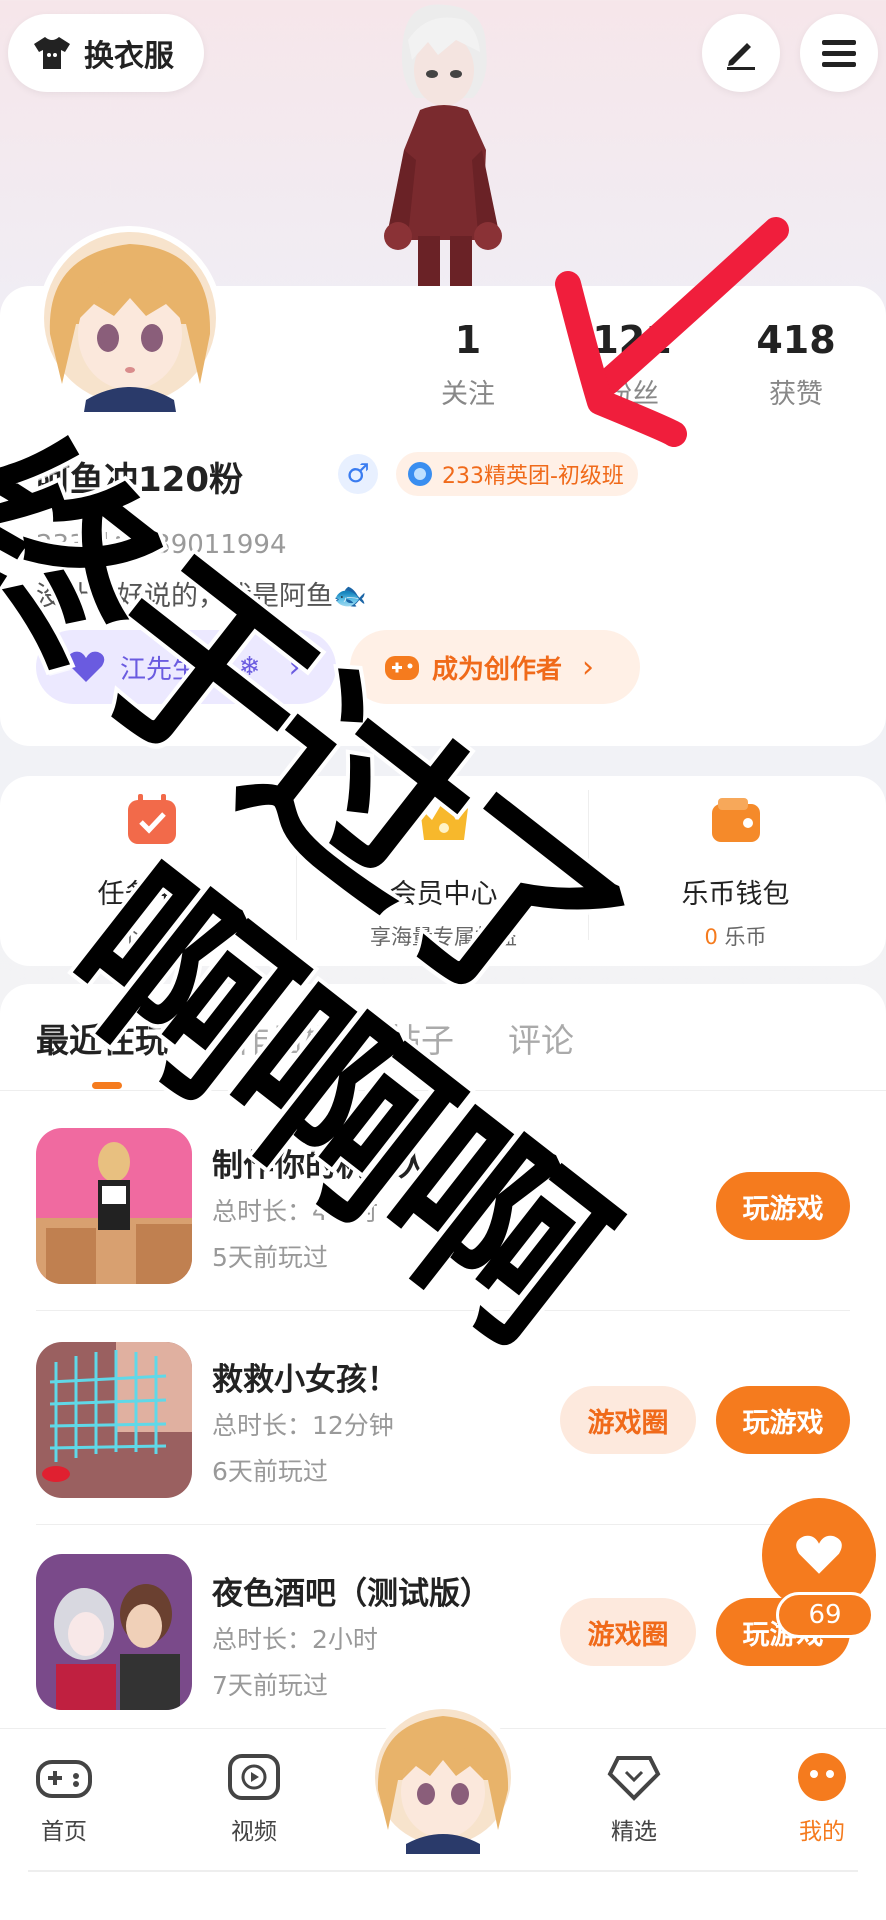 The image size is (886, 1920). Describe the element at coordinates (533, 476) in the screenshot. I see `badge-label: 233精英团-初级班` at that location.